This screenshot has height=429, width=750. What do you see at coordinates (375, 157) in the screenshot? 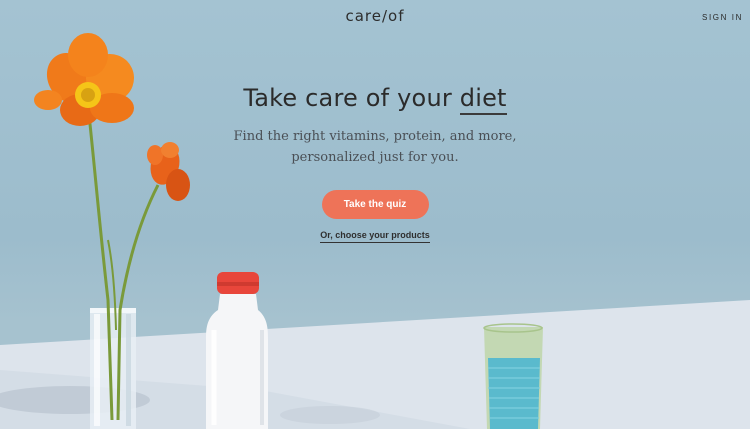
I see `subtext-line-2: personalized just for you.` at bounding box center [375, 157].